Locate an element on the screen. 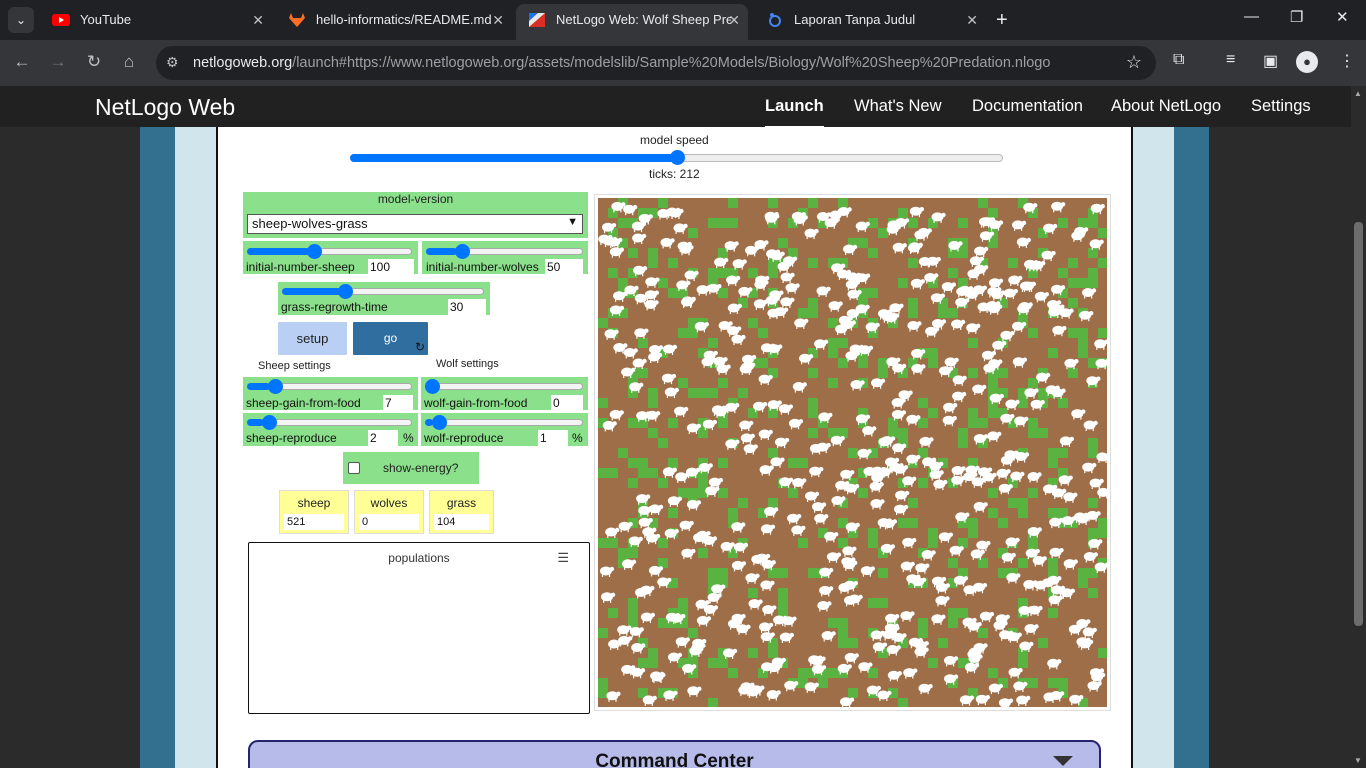 Image resolution: width=1366 pixels, height=768 pixels. tab-looker: Laporan Tanpa Judul ✕ is located at coordinates (870, 20).